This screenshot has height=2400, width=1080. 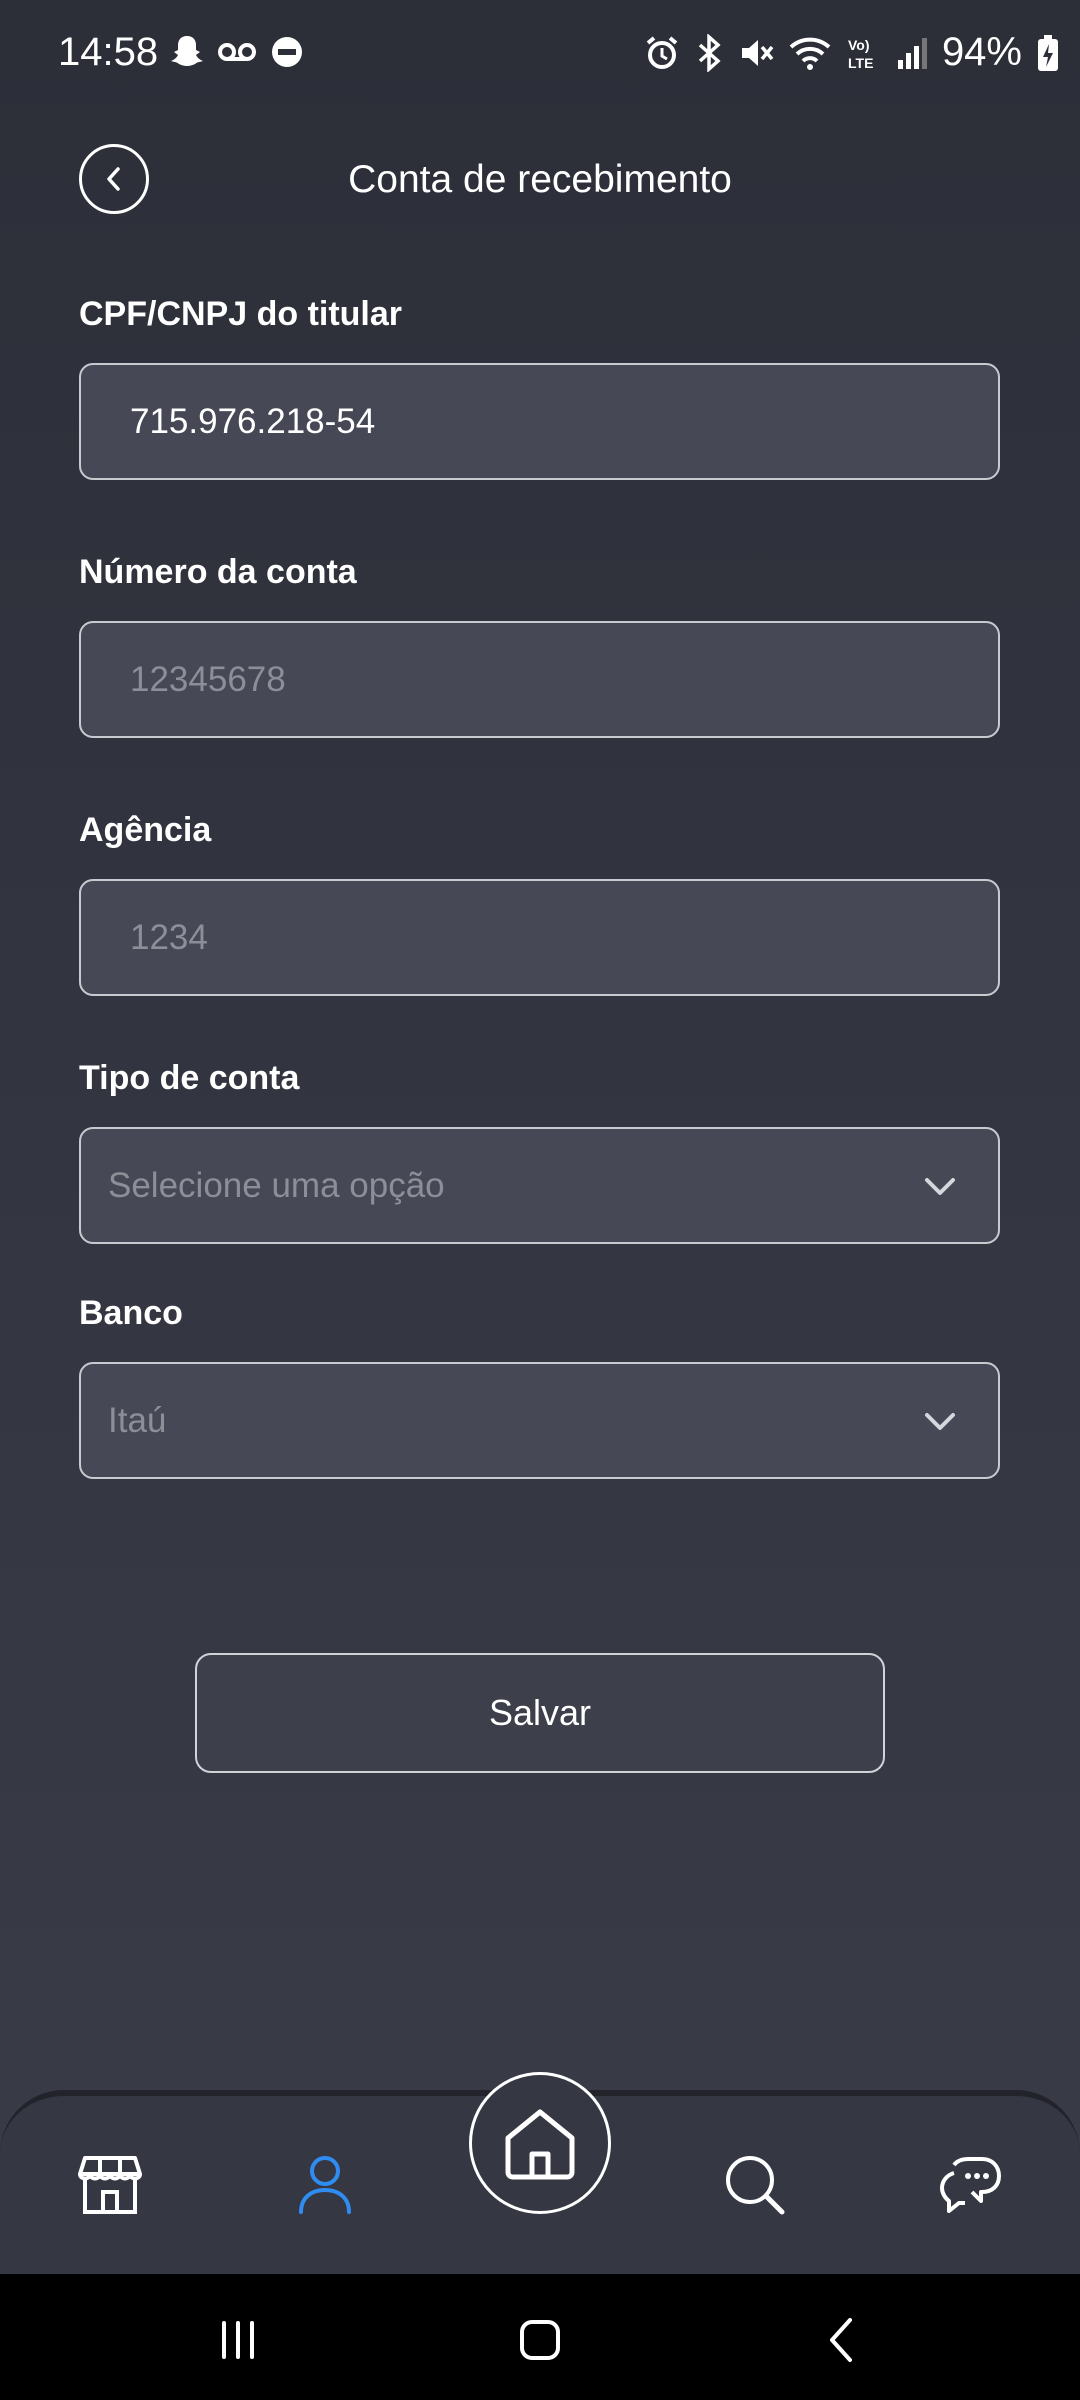 I want to click on wifi-icon, so click(x=810, y=53).